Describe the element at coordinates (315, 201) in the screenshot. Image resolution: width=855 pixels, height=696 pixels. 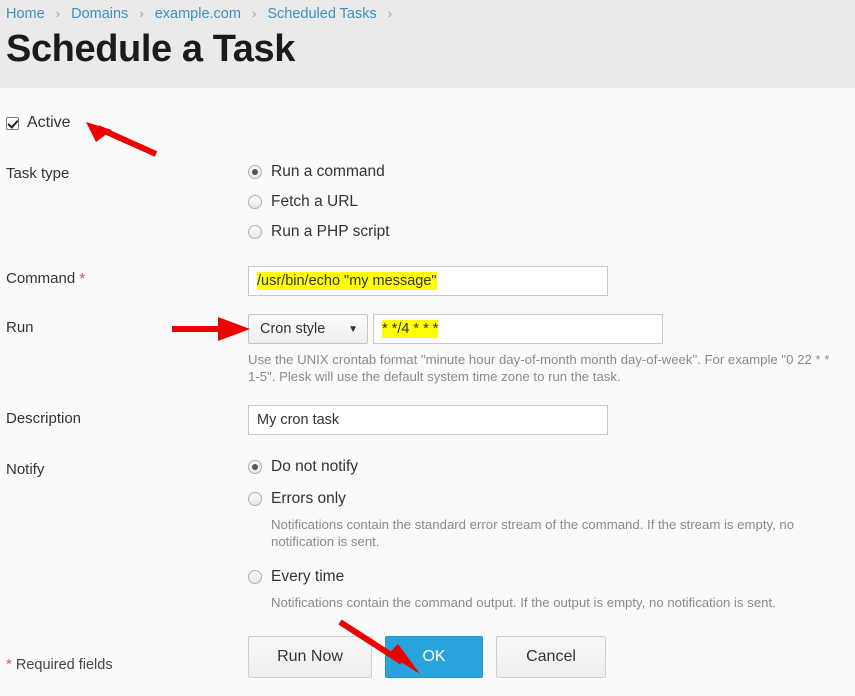
I see `radio-fetch-a-url-label: Fetch a URL` at that location.